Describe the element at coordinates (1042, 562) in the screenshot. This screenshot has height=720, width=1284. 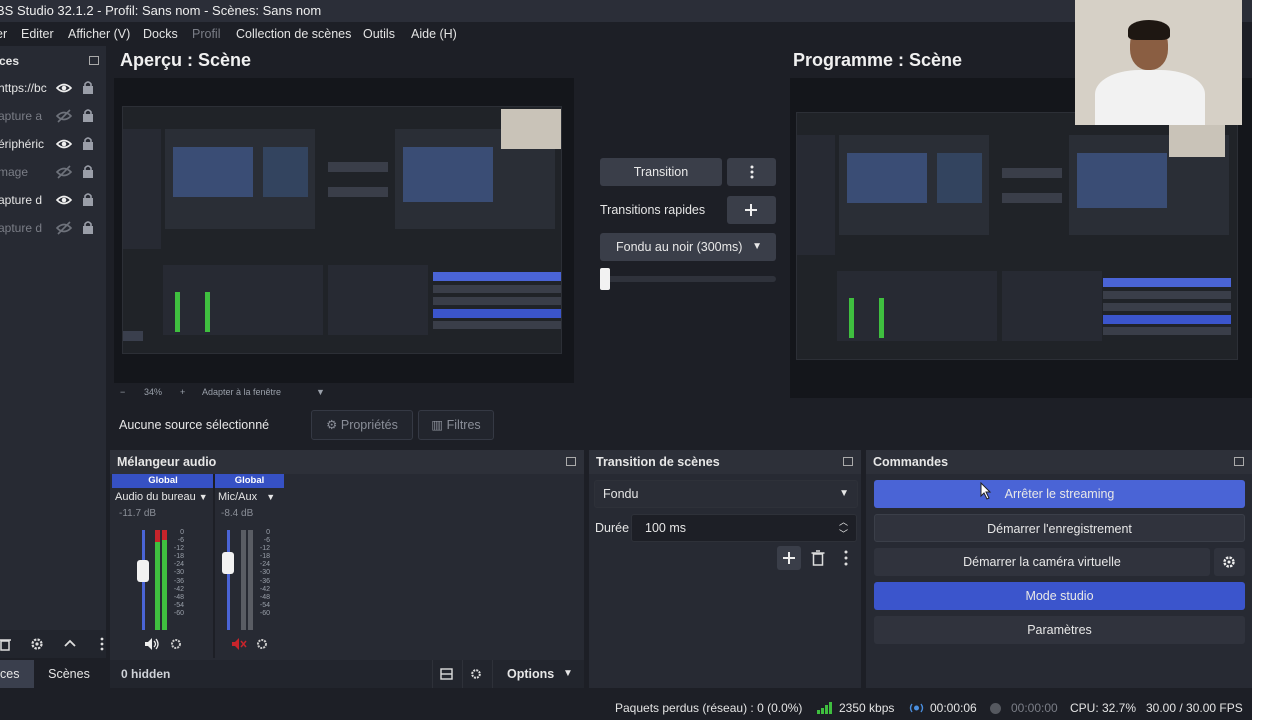
I see `start-virtual-camera-button: Démarrer la caméra virtuelle` at that location.